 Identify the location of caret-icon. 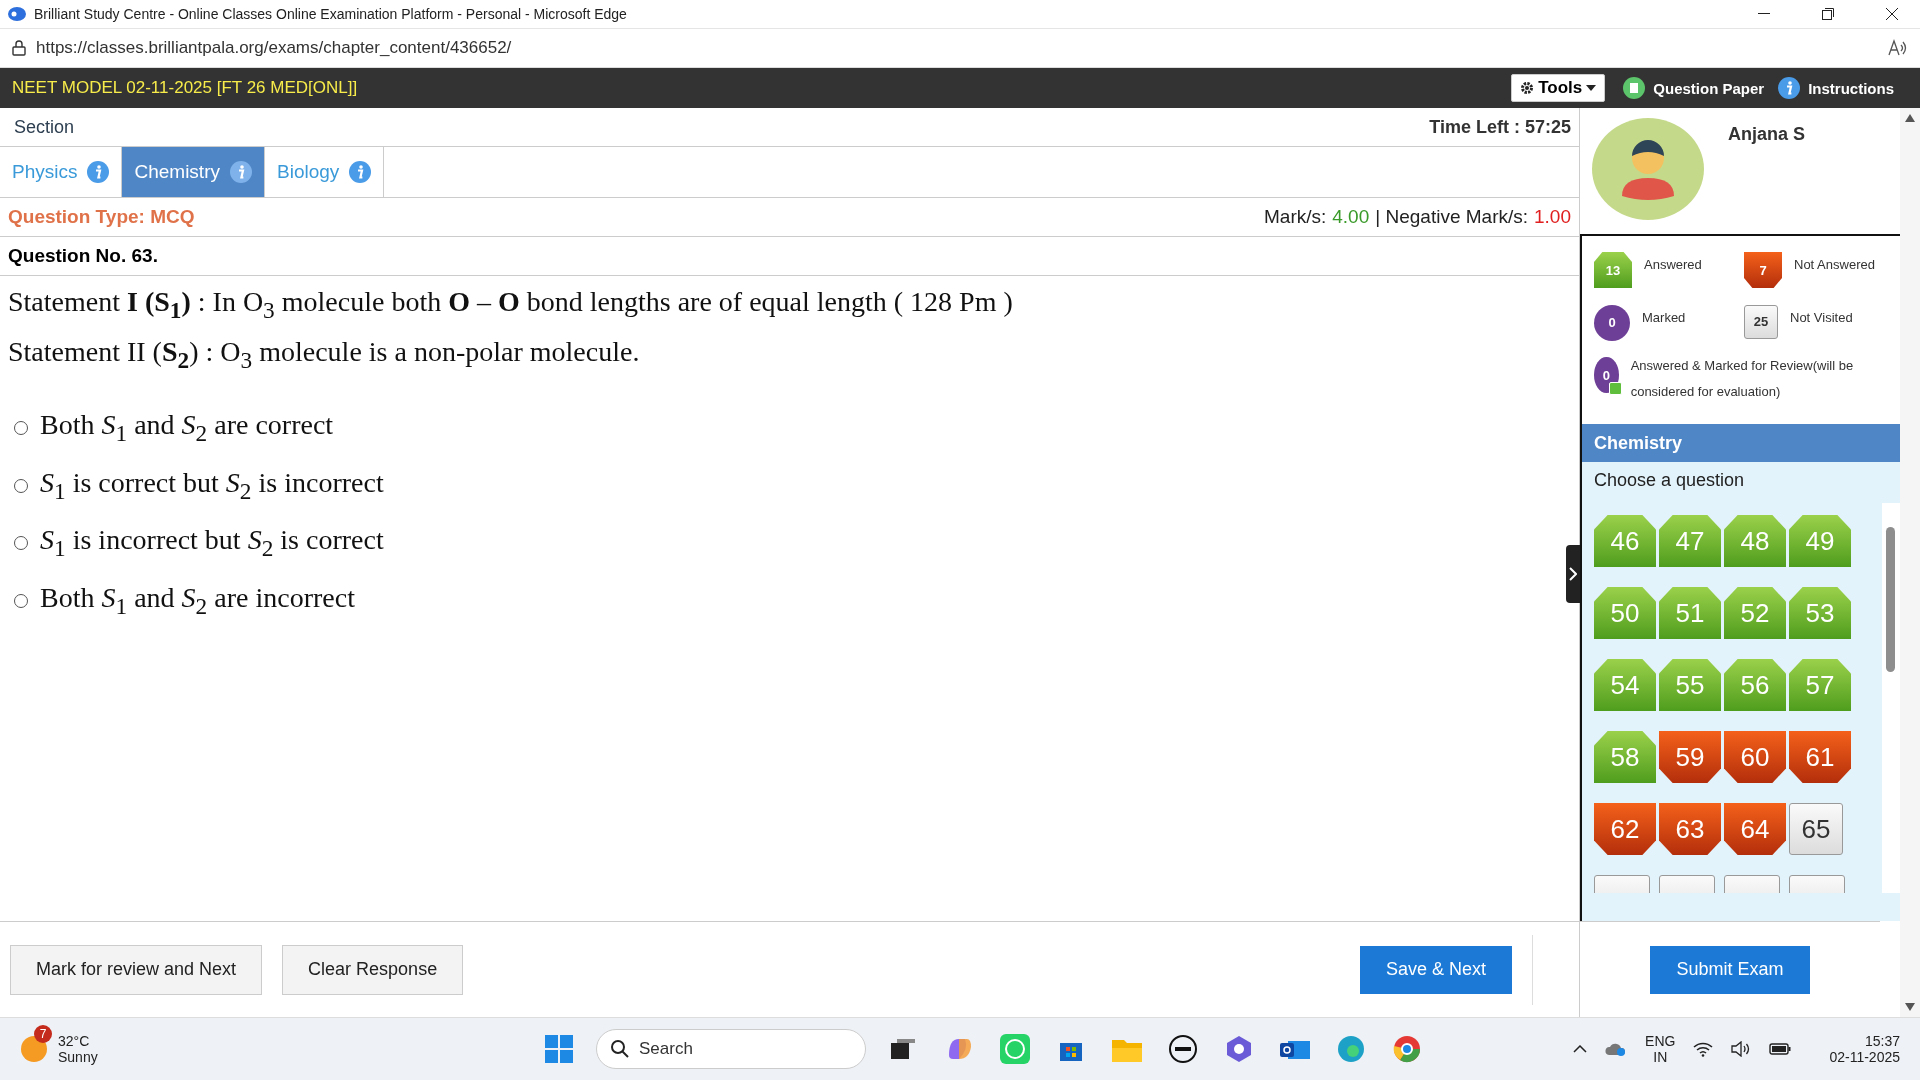
(1591, 88).